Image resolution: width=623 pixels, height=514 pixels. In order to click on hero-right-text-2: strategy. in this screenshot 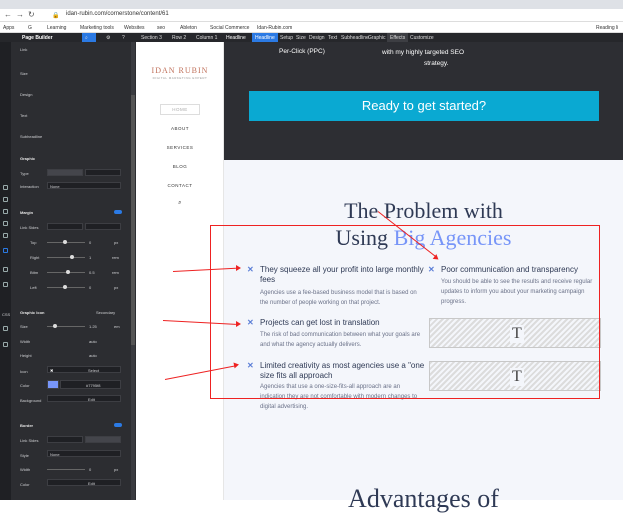, I will do `click(436, 63)`.